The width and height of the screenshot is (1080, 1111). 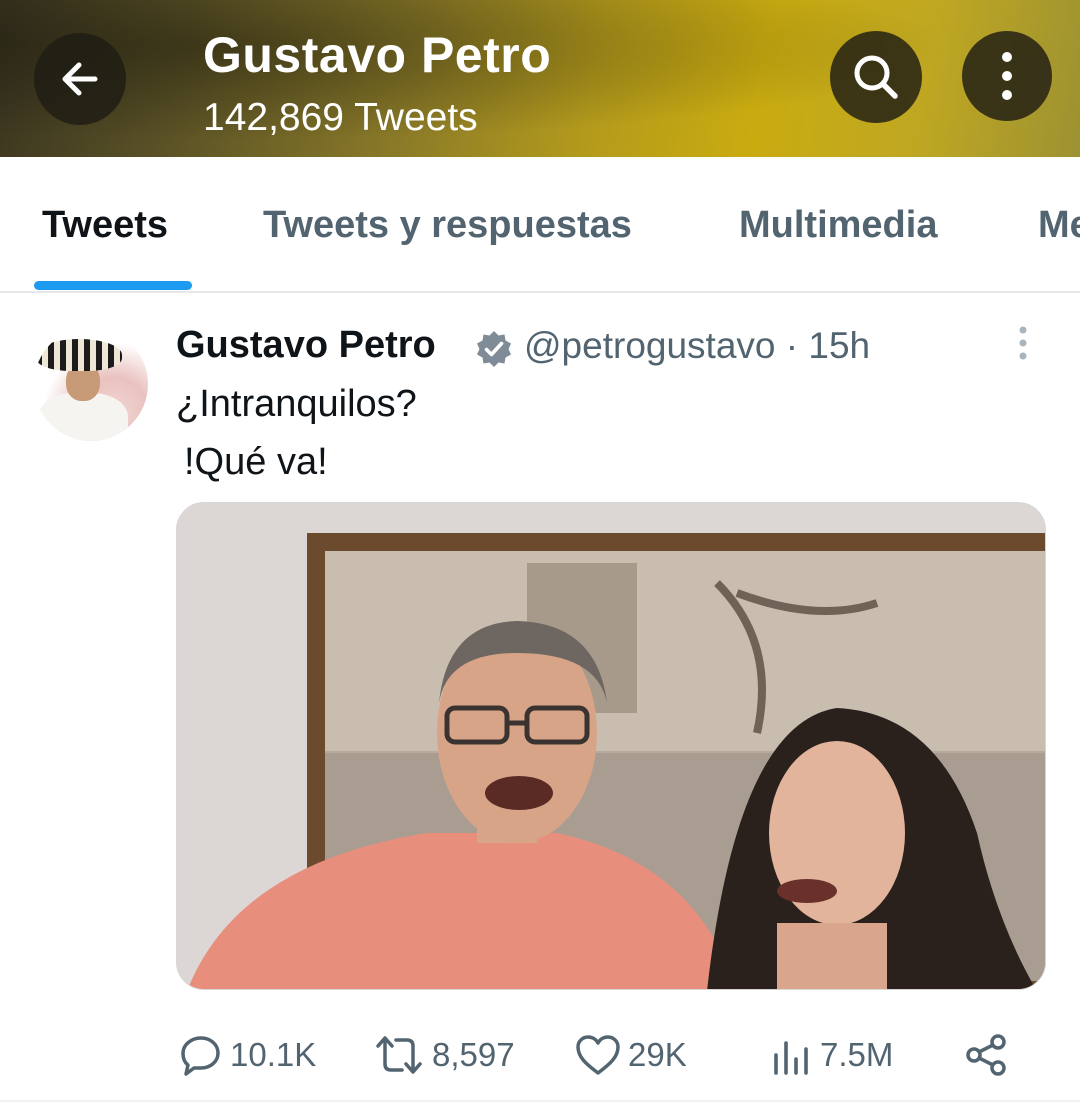 I want to click on views-icon, so click(x=791, y=1058).